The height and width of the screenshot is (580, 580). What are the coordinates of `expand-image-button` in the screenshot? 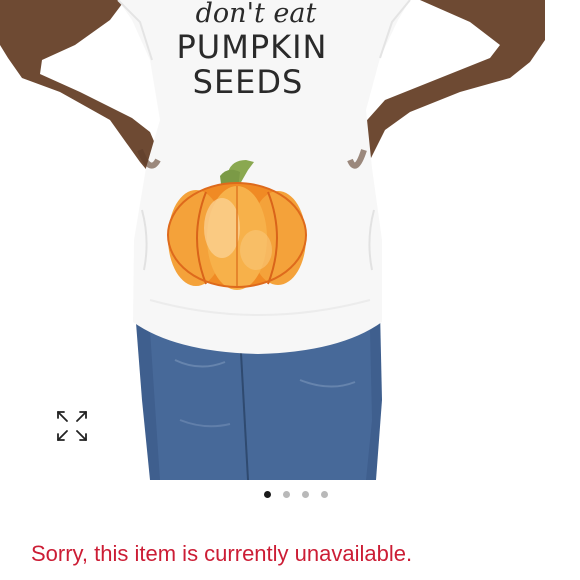 It's located at (72, 426).